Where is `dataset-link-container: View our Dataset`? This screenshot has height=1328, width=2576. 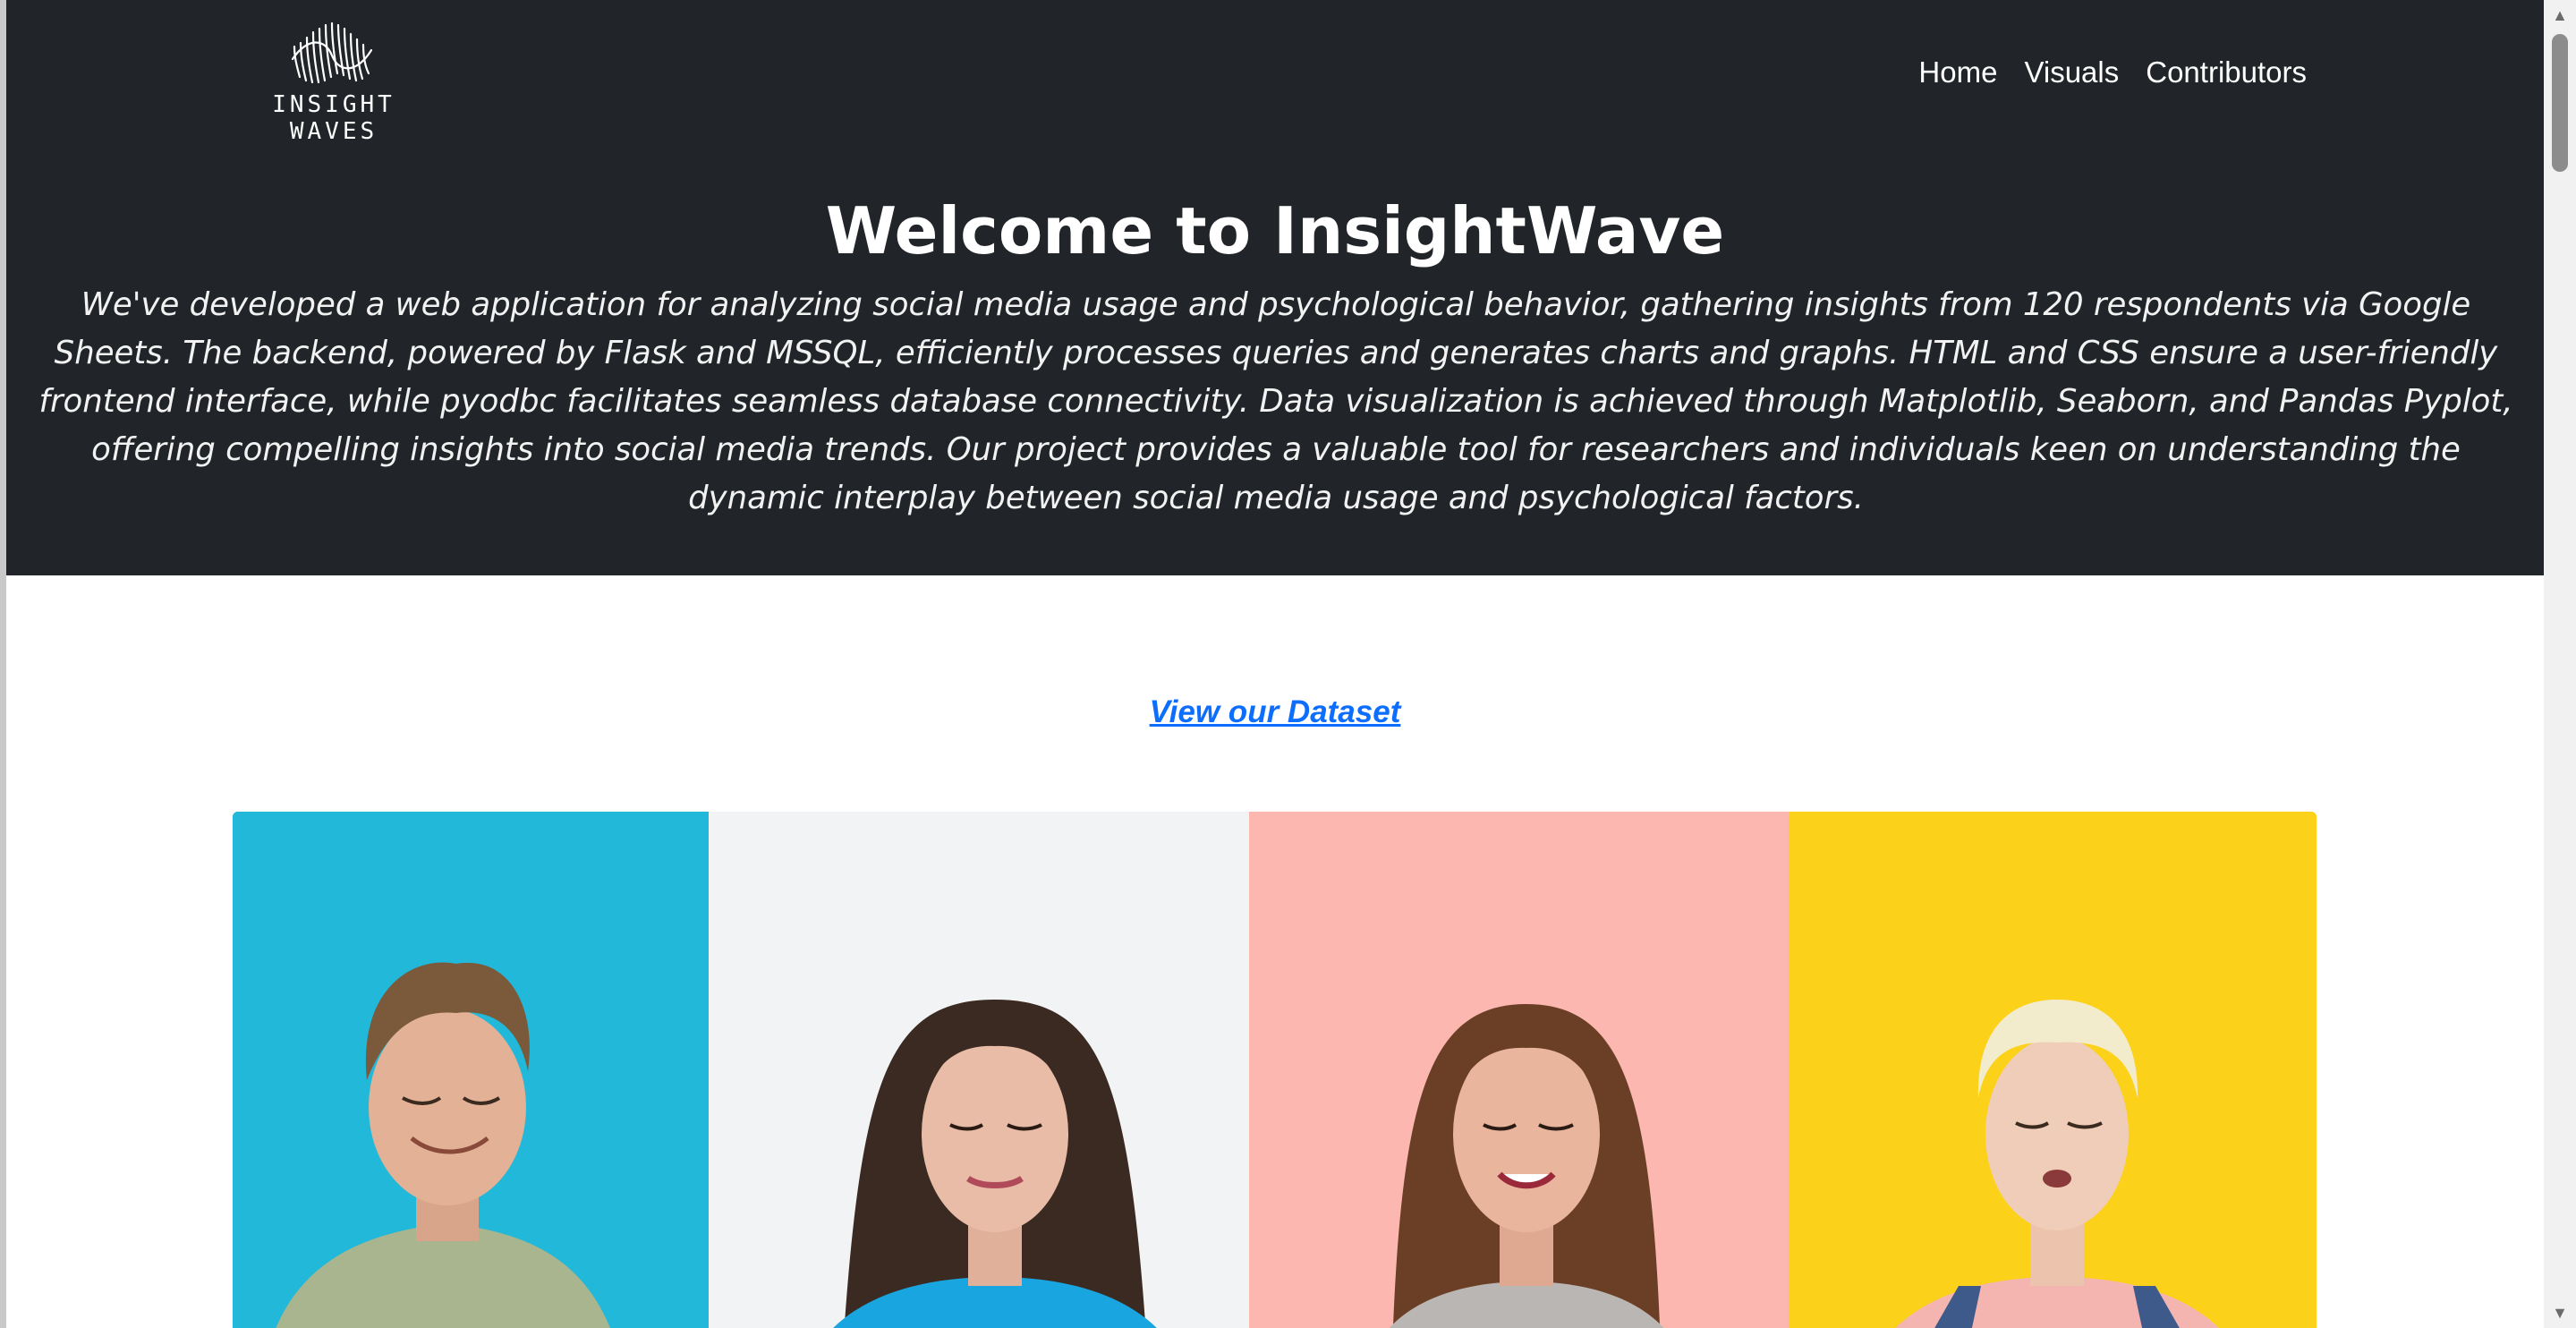 dataset-link-container: View our Dataset is located at coordinates (1275, 712).